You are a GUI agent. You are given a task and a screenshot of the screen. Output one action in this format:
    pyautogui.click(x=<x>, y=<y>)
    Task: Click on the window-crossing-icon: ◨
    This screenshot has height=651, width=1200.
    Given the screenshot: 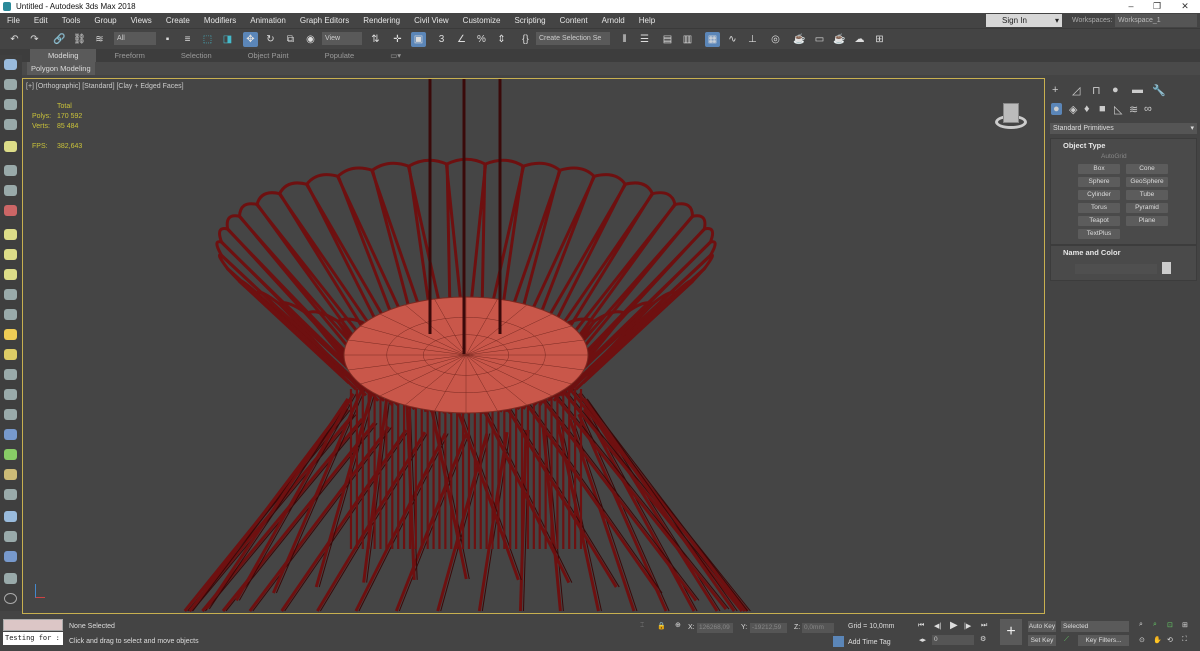 What is the action you would take?
    pyautogui.click(x=227, y=39)
    